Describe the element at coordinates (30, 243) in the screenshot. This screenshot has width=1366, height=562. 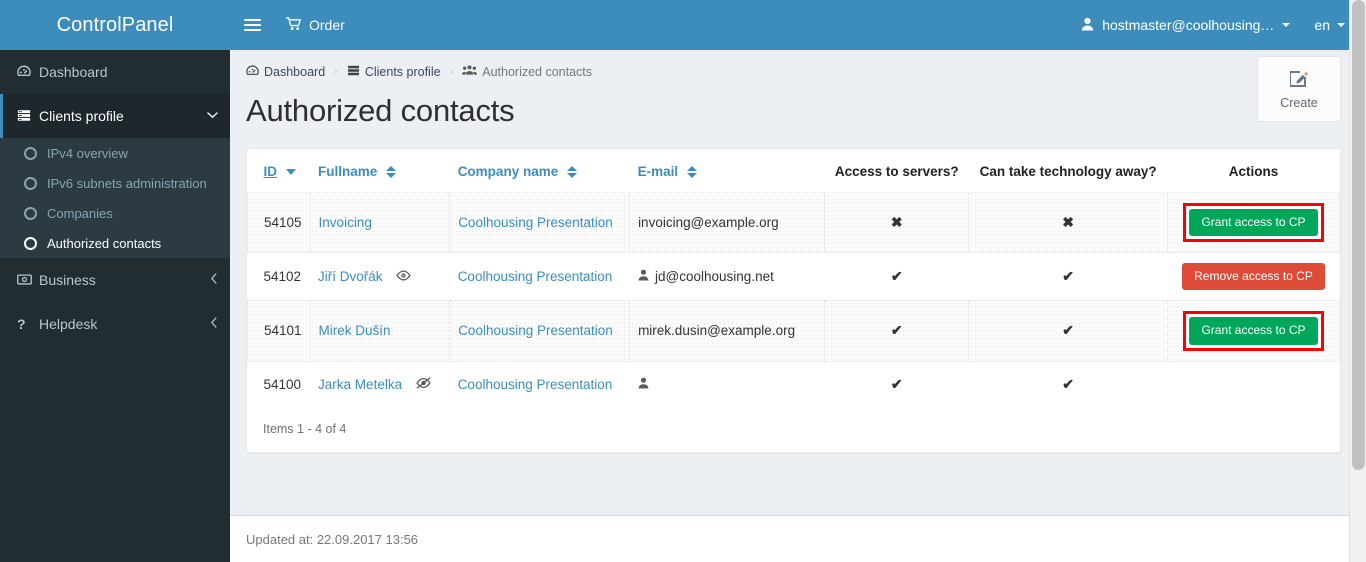
I see `circle-icon` at that location.